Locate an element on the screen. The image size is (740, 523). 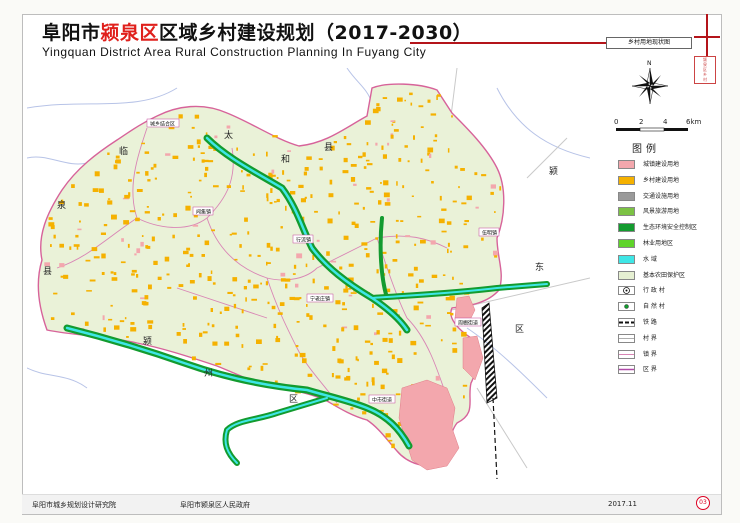
legend-label: 镇 界 is located at coordinates (650, 354).